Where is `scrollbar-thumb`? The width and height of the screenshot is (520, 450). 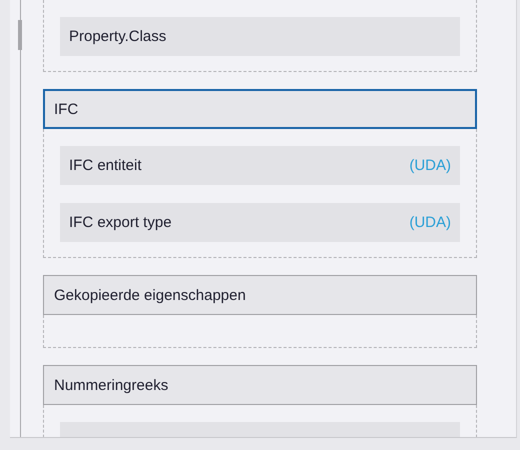 scrollbar-thumb is located at coordinates (20, 35).